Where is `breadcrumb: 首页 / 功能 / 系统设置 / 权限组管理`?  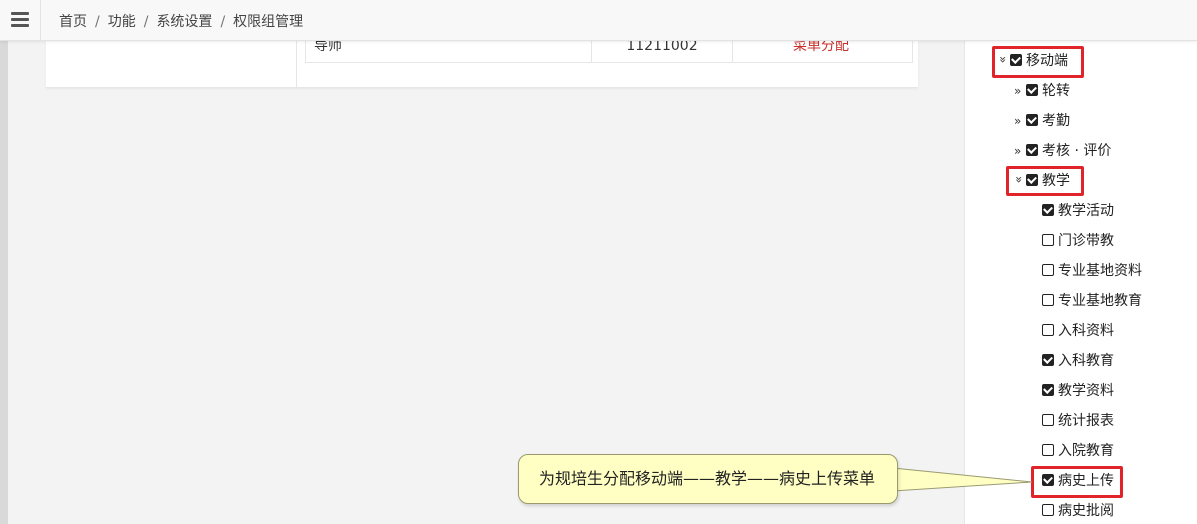 breadcrumb: 首页 / 功能 / 系统设置 / 权限组管理 is located at coordinates (181, 22).